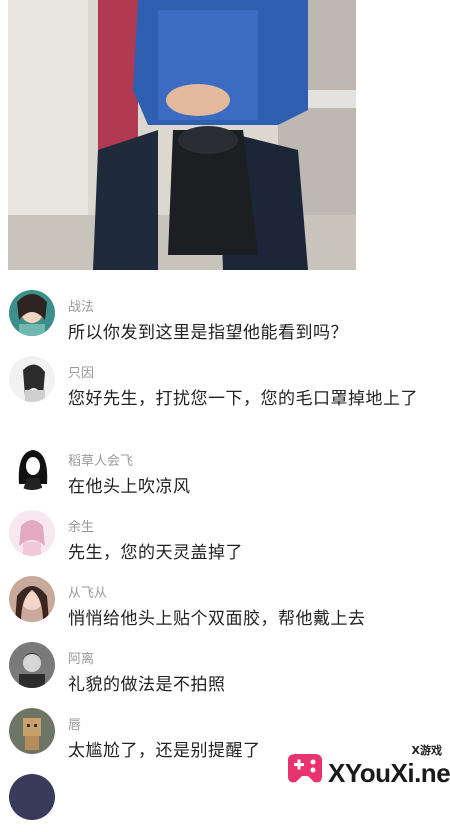 This screenshot has width=450, height=832. Describe the element at coordinates (426, 750) in the screenshot. I see `watermark-small-text: X游戏` at that location.